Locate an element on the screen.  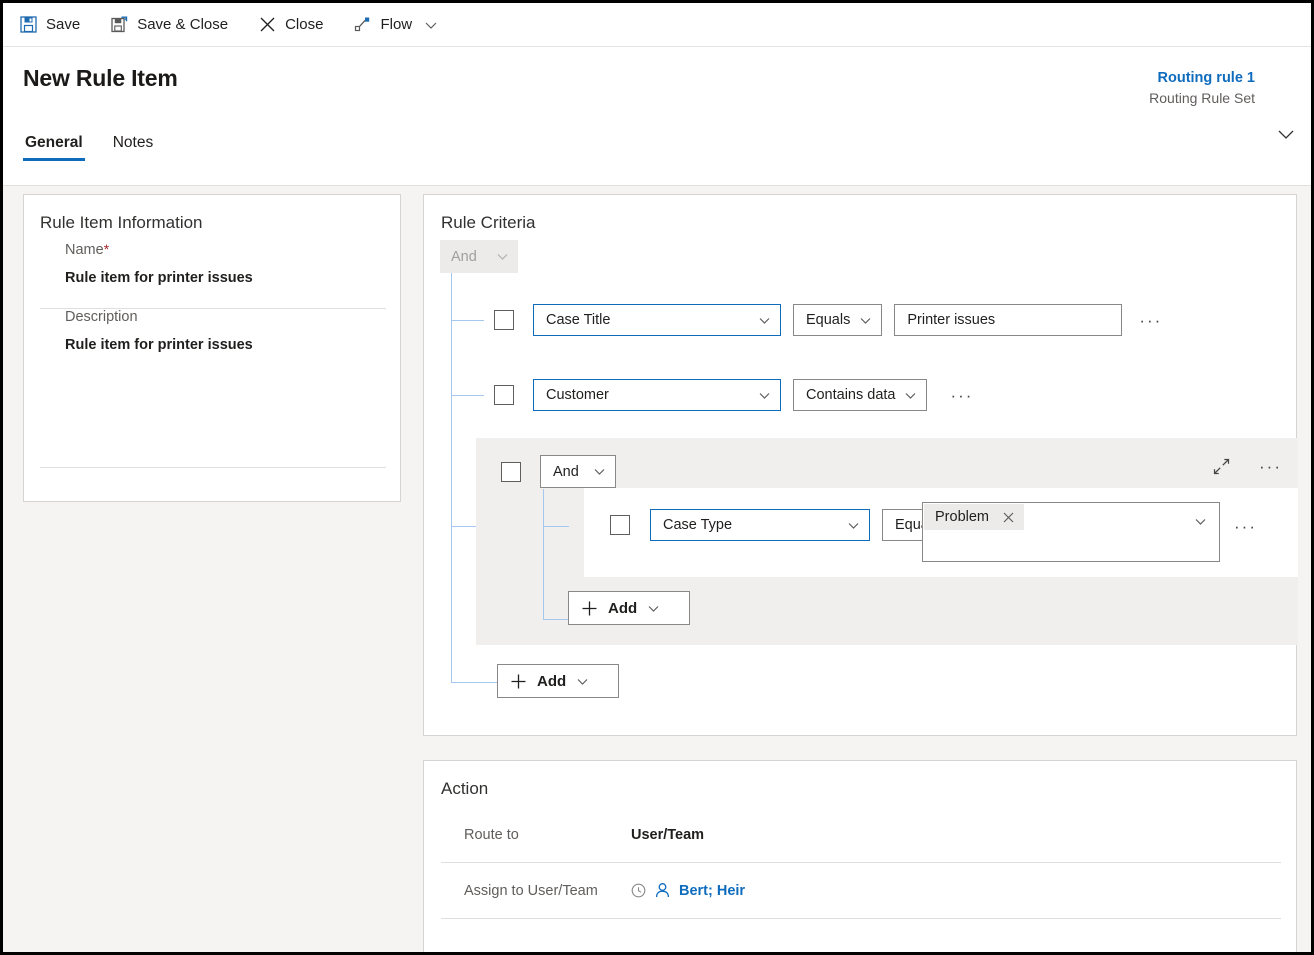
root-add-button: Add is located at coordinates (558, 681).